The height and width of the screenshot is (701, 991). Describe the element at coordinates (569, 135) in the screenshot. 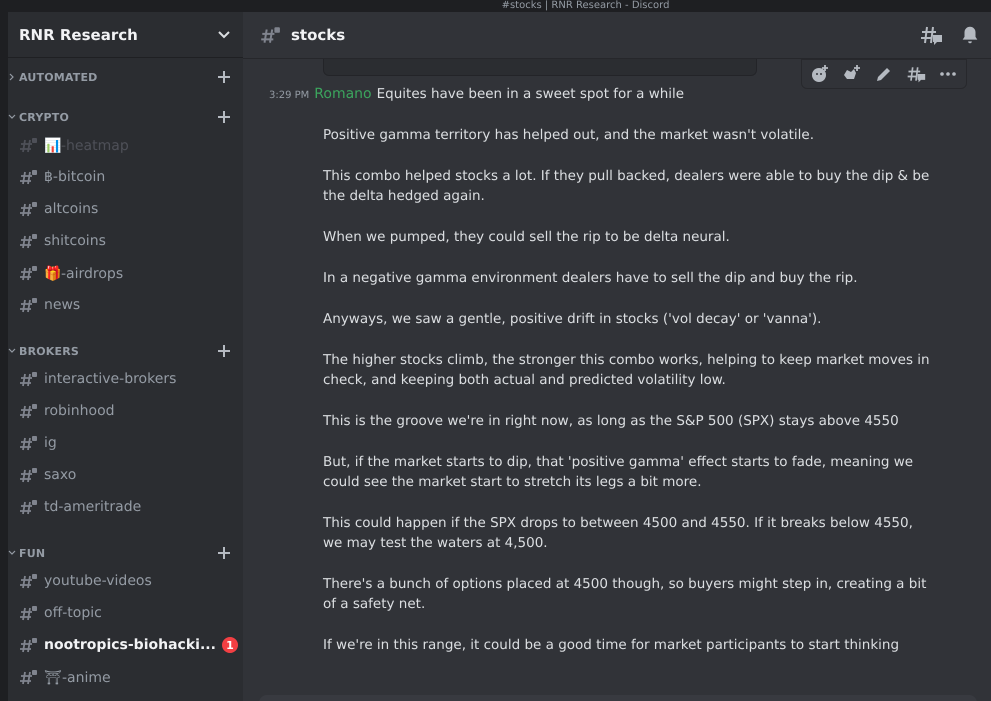

I see `message-text: Positive gamma territory has helped out, and the market wasn't volatile.` at that location.